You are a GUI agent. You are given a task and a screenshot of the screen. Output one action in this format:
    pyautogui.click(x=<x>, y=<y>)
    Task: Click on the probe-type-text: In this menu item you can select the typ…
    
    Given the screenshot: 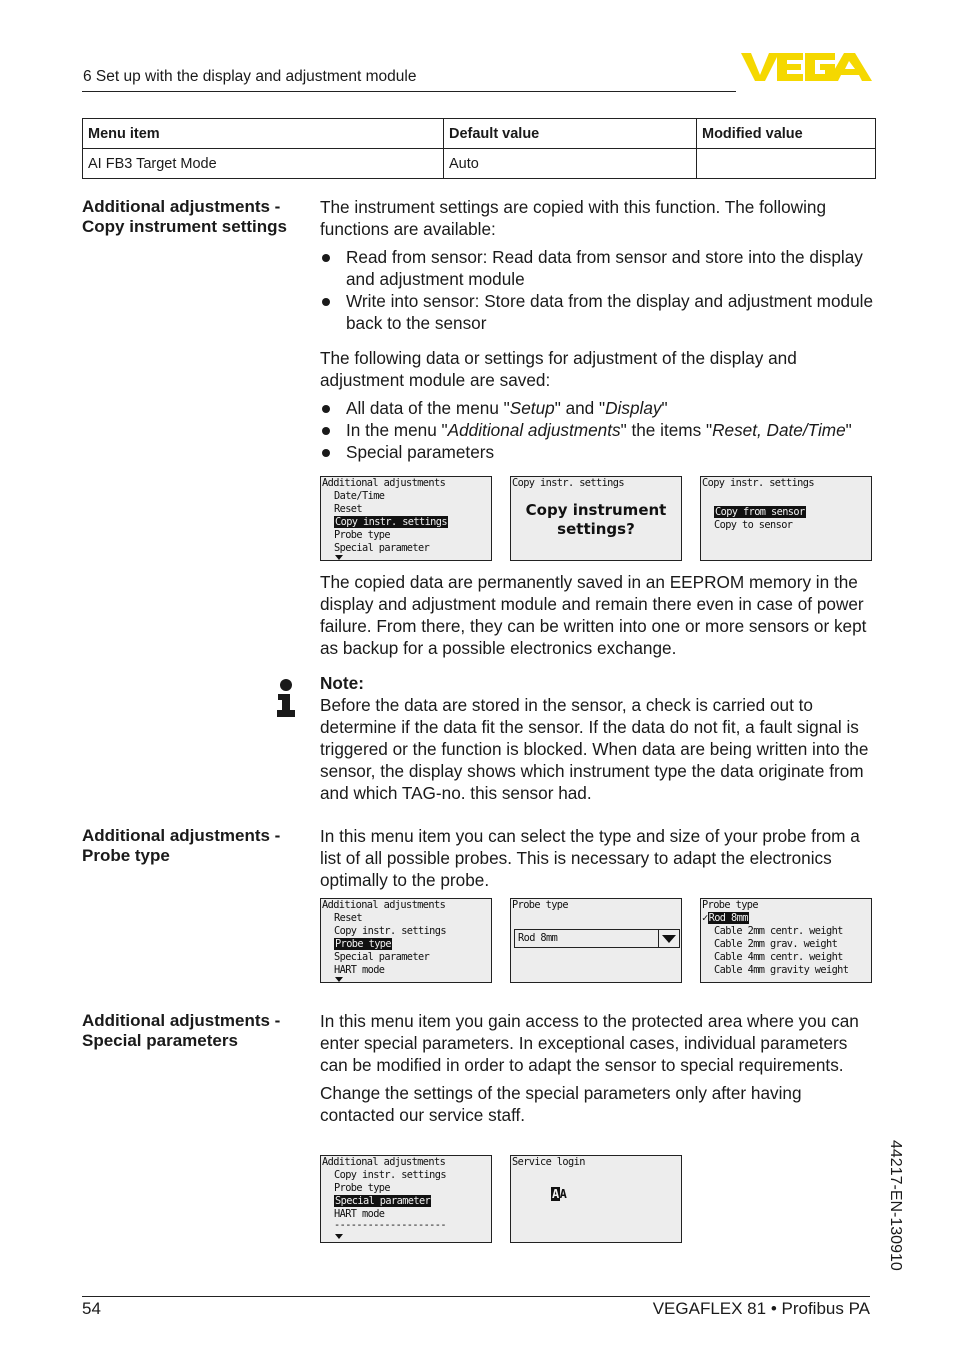 What is the action you would take?
    pyautogui.click(x=590, y=858)
    